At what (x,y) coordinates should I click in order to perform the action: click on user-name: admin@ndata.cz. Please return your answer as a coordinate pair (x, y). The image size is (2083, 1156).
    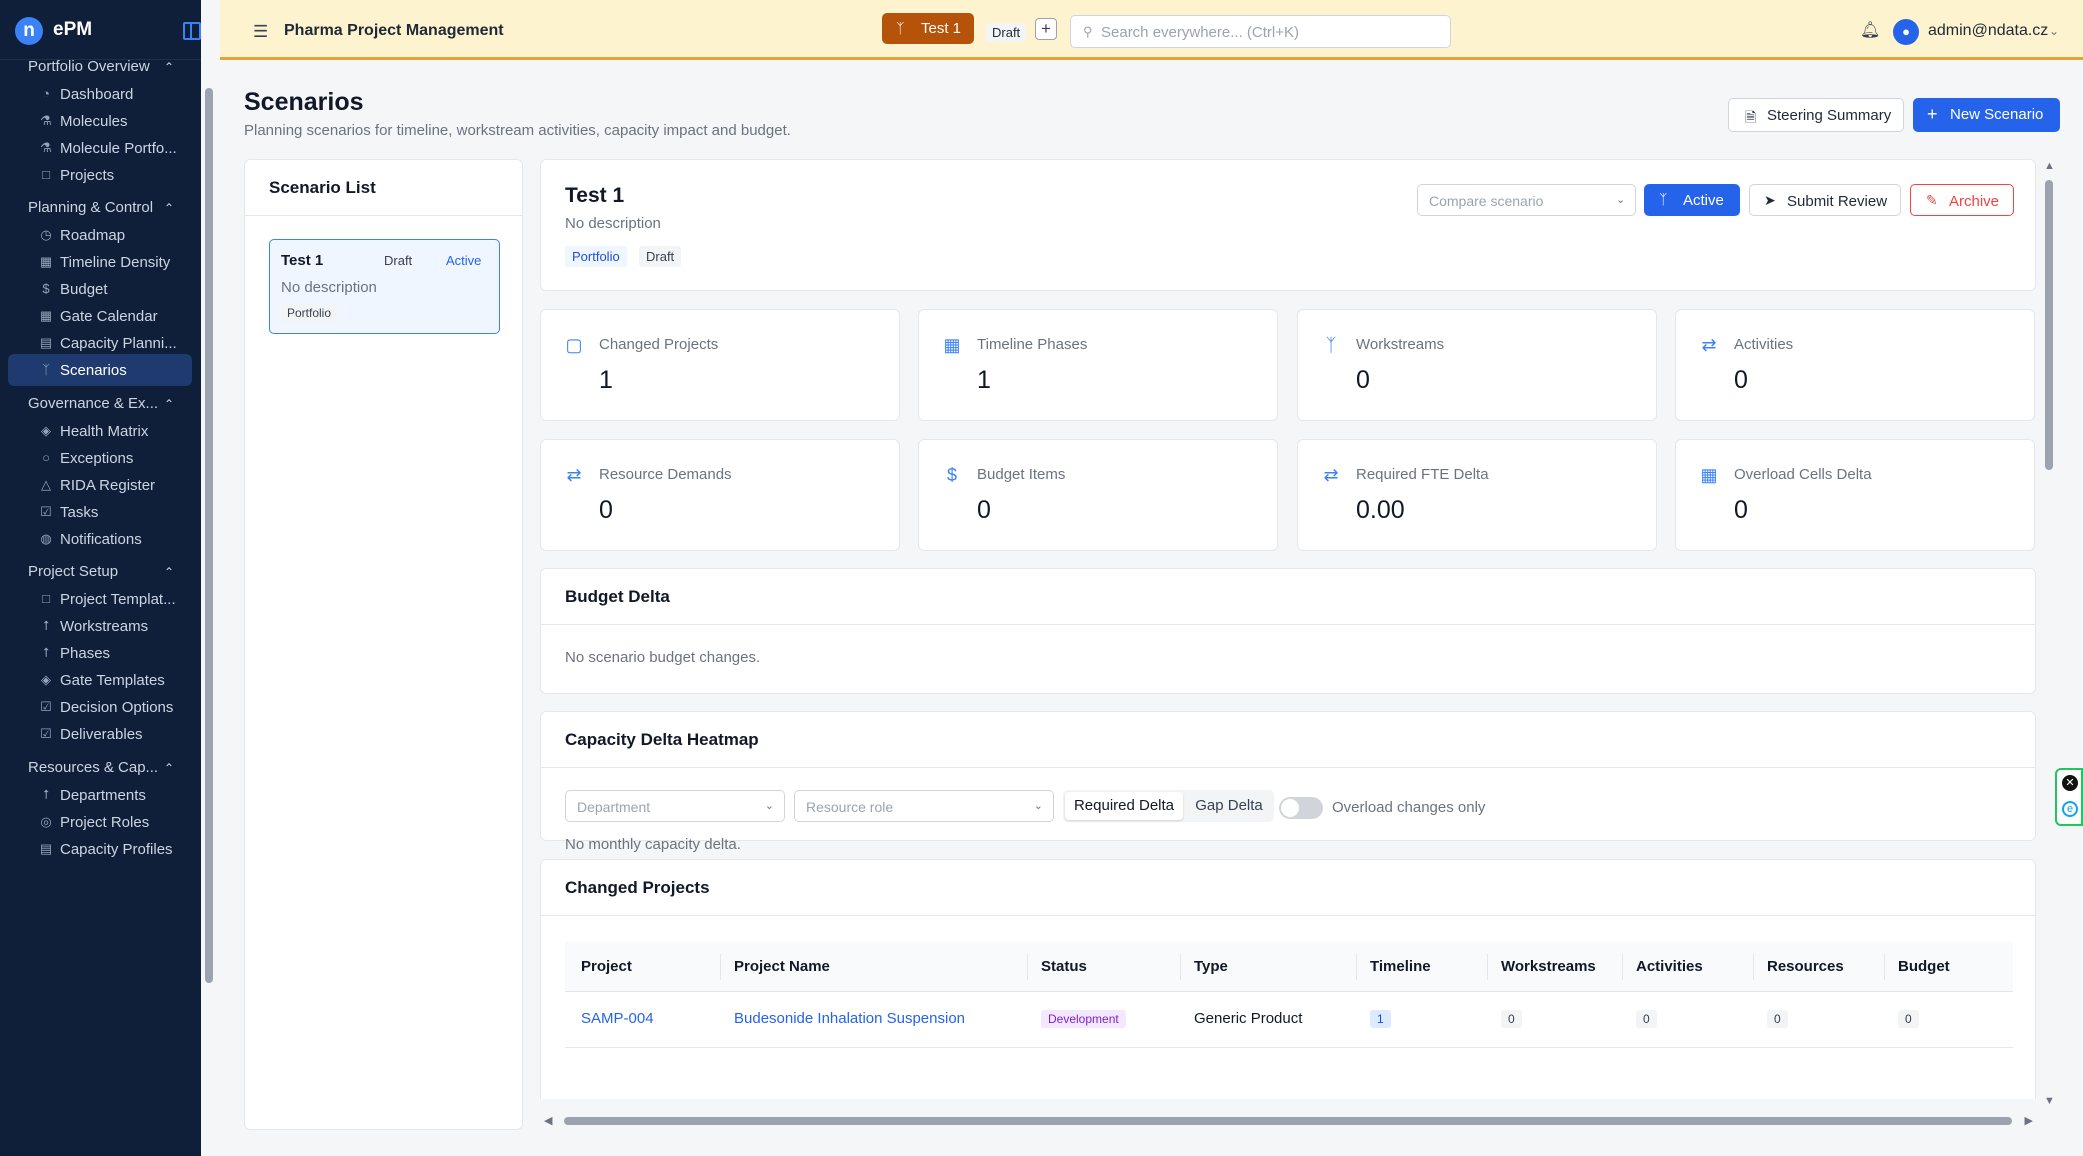
    Looking at the image, I should click on (1988, 31).